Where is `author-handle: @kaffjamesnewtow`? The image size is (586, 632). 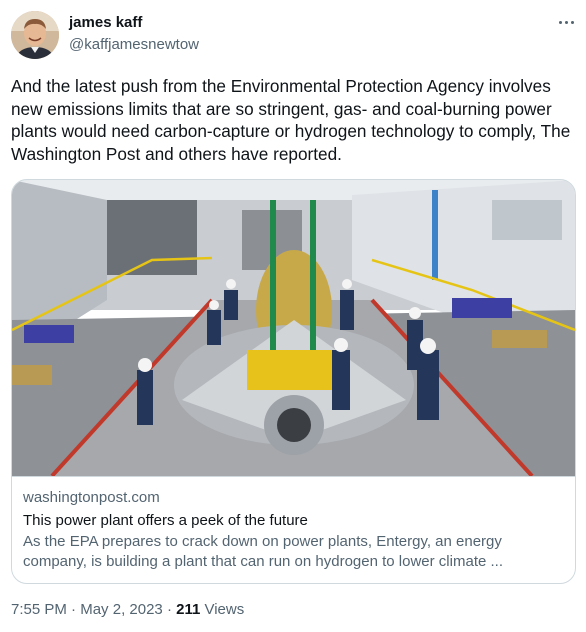
author-handle: @kaffjamesnewtow is located at coordinates (134, 44).